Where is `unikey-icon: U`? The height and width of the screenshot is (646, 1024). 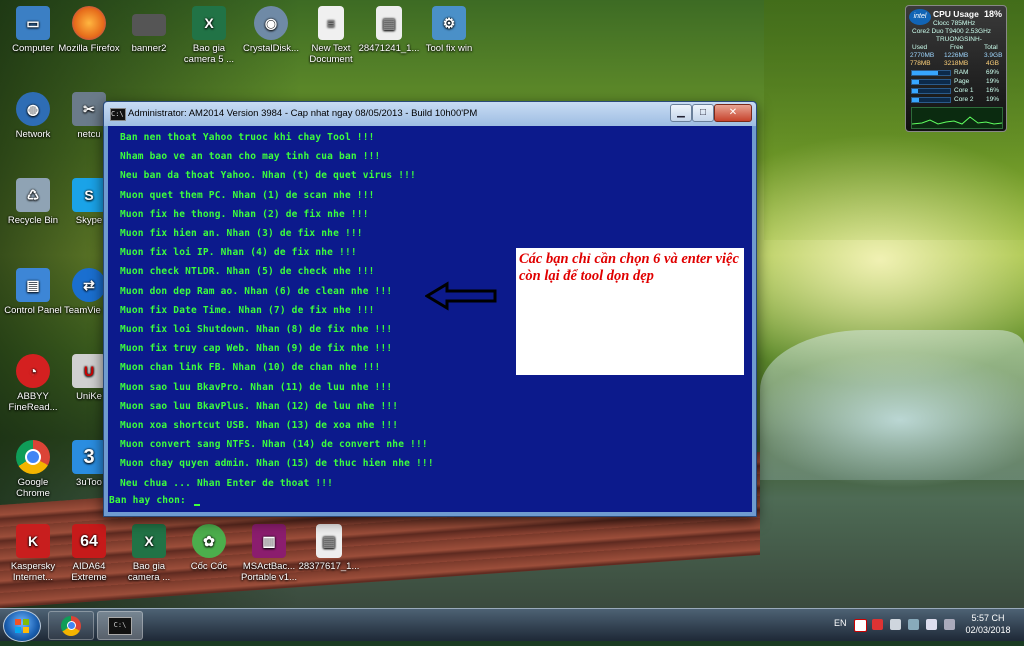 unikey-icon: U is located at coordinates (89, 371).